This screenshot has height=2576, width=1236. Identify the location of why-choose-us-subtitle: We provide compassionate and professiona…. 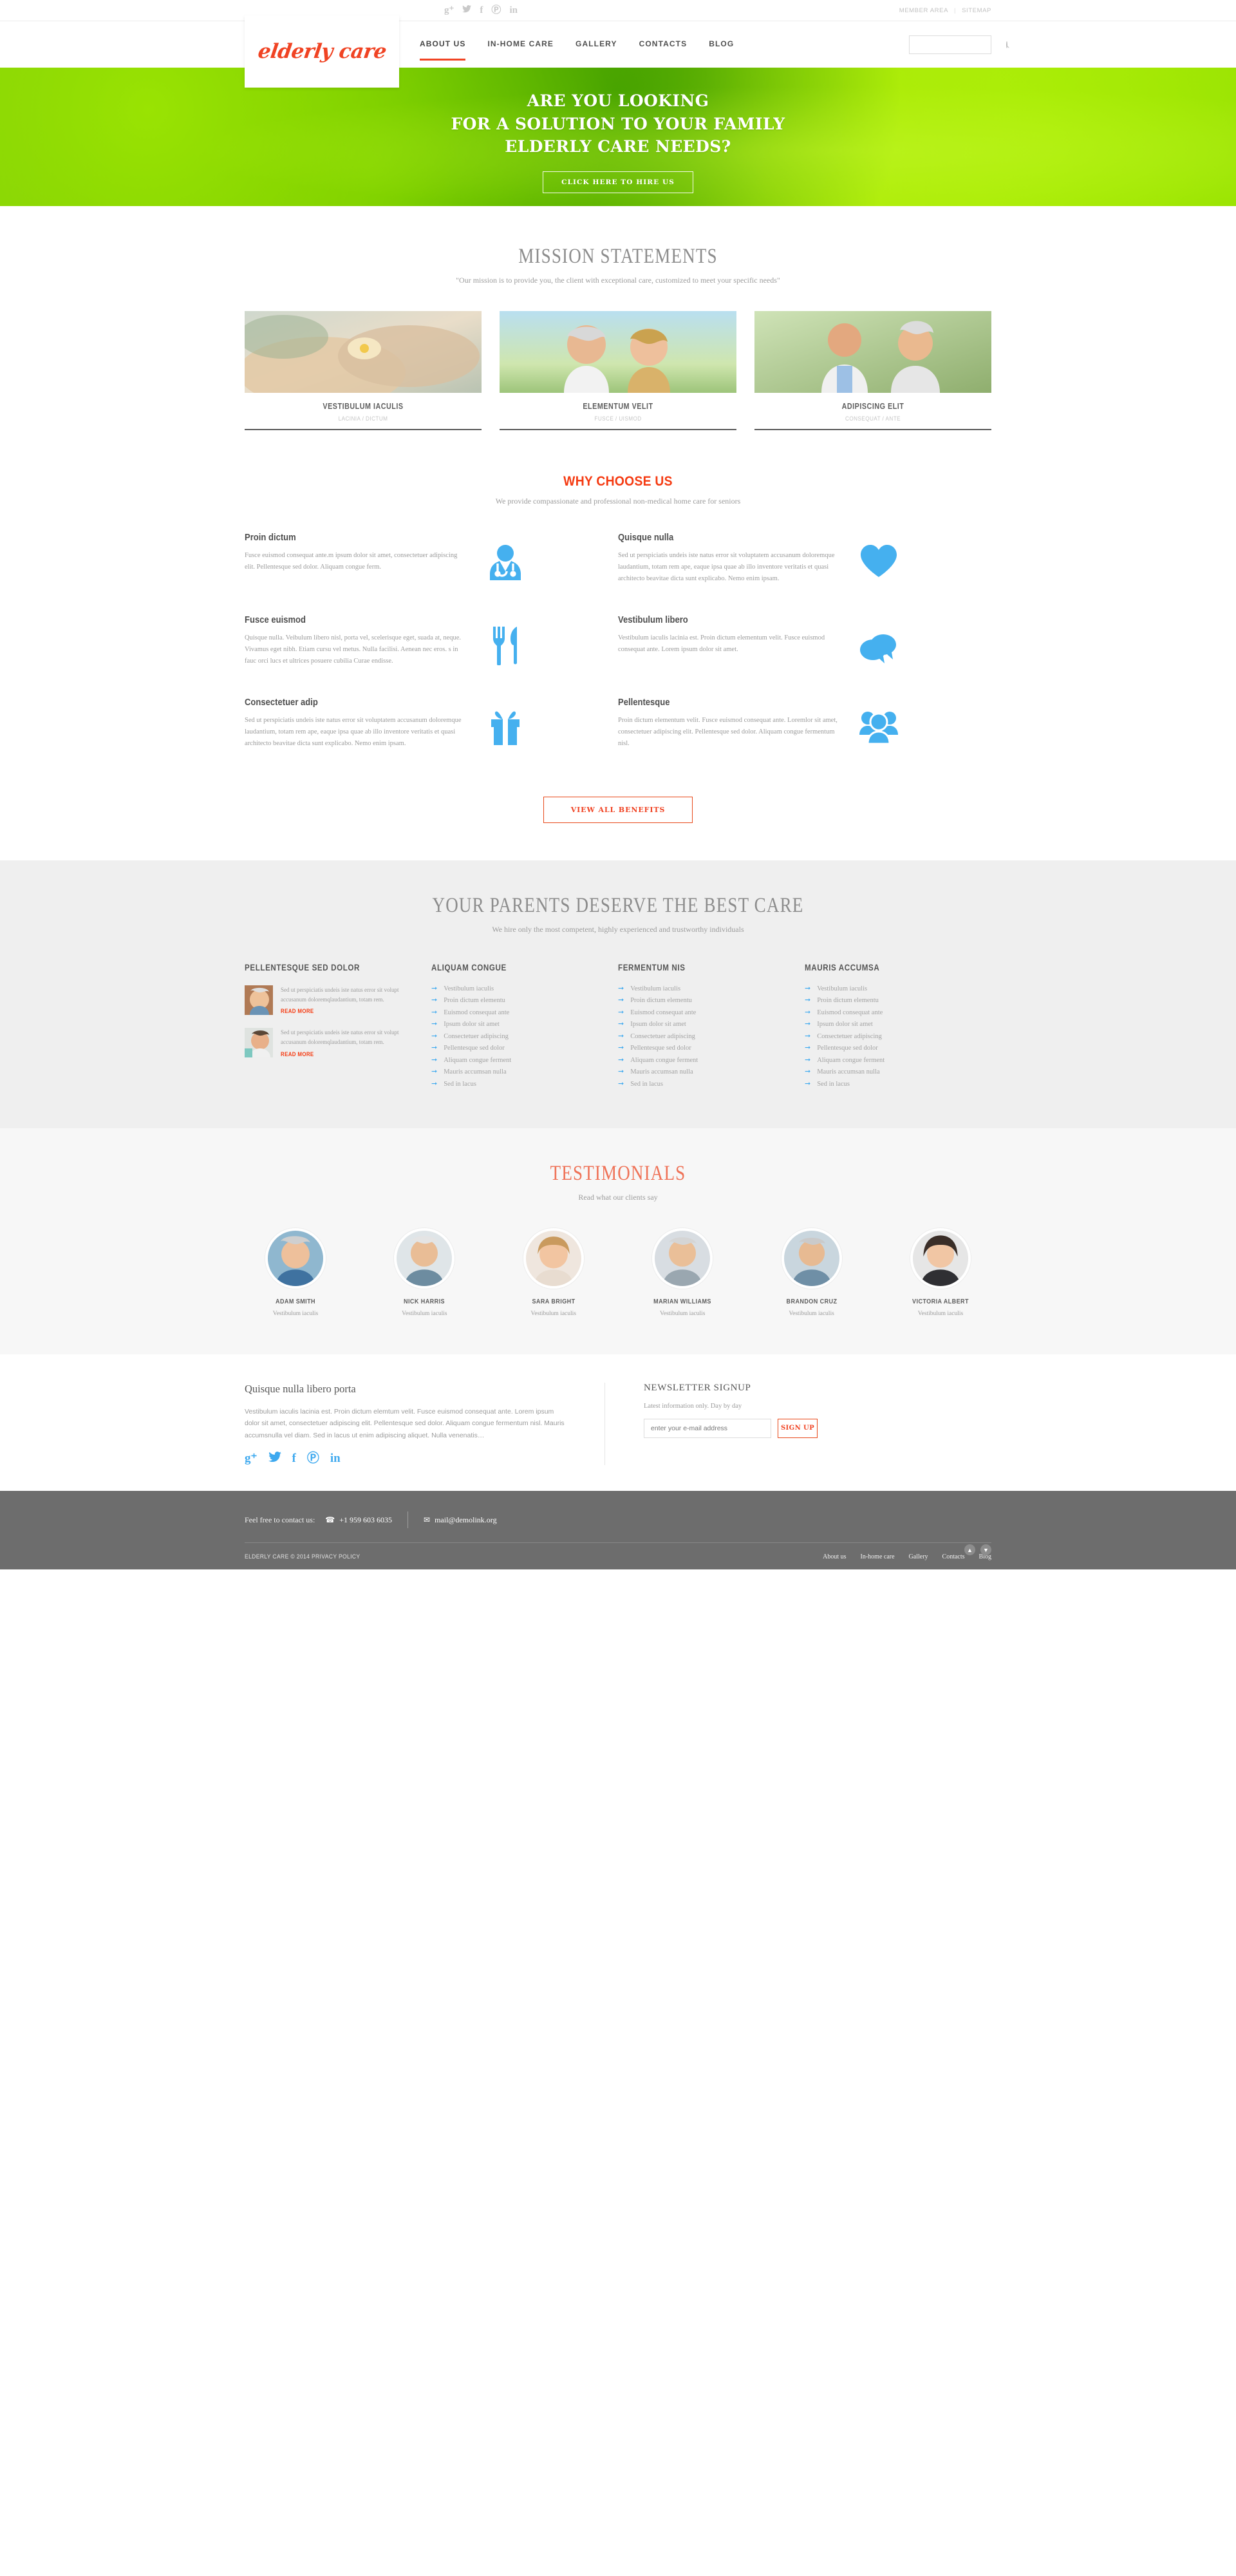
(618, 501).